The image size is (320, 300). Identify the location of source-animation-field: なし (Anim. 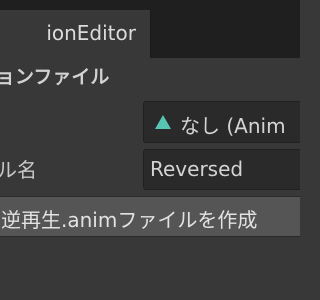
(221, 122).